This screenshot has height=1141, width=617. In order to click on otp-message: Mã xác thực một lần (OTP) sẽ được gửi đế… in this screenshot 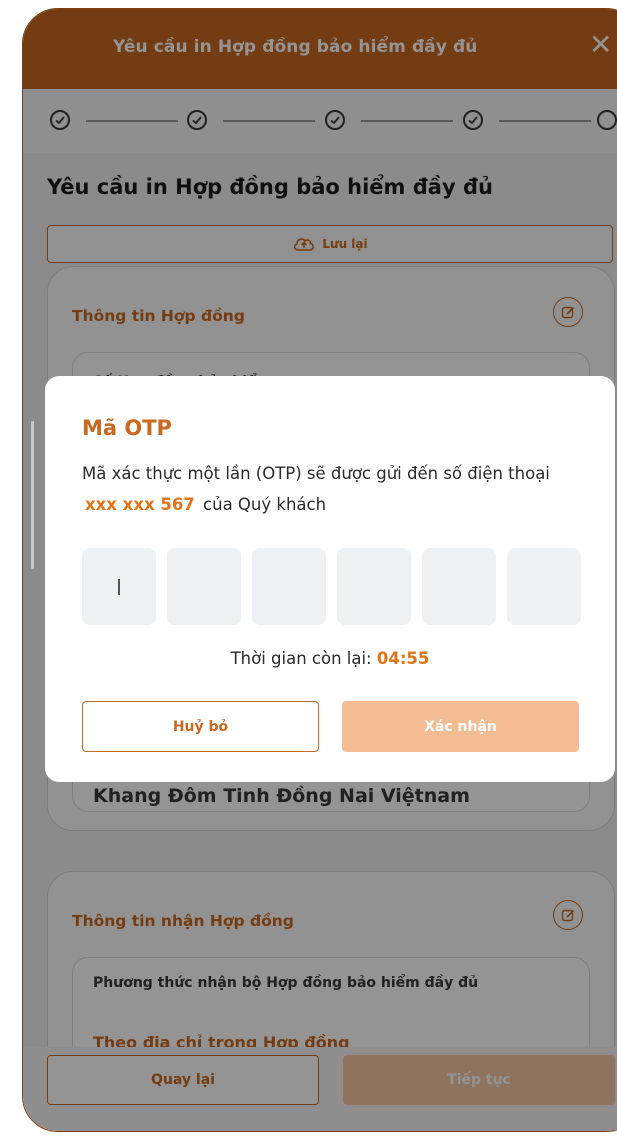, I will do `click(332, 489)`.